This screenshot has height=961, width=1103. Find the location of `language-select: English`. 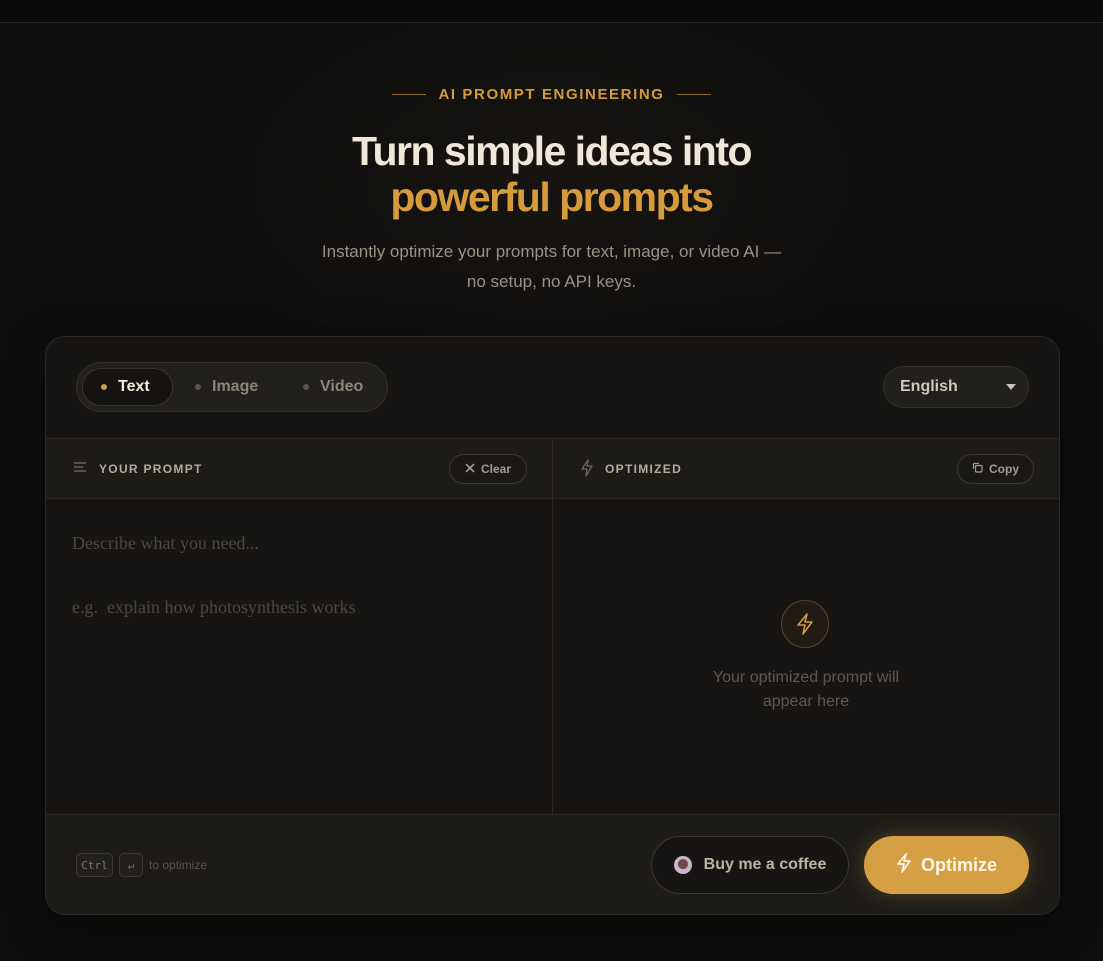

language-select: English is located at coordinates (956, 387).